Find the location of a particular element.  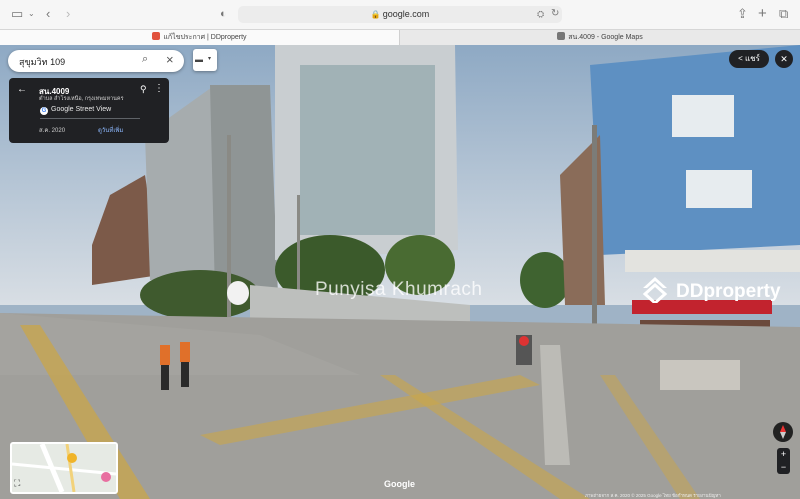

search-input: สุขุมวิท 109 is located at coordinates (42, 62).